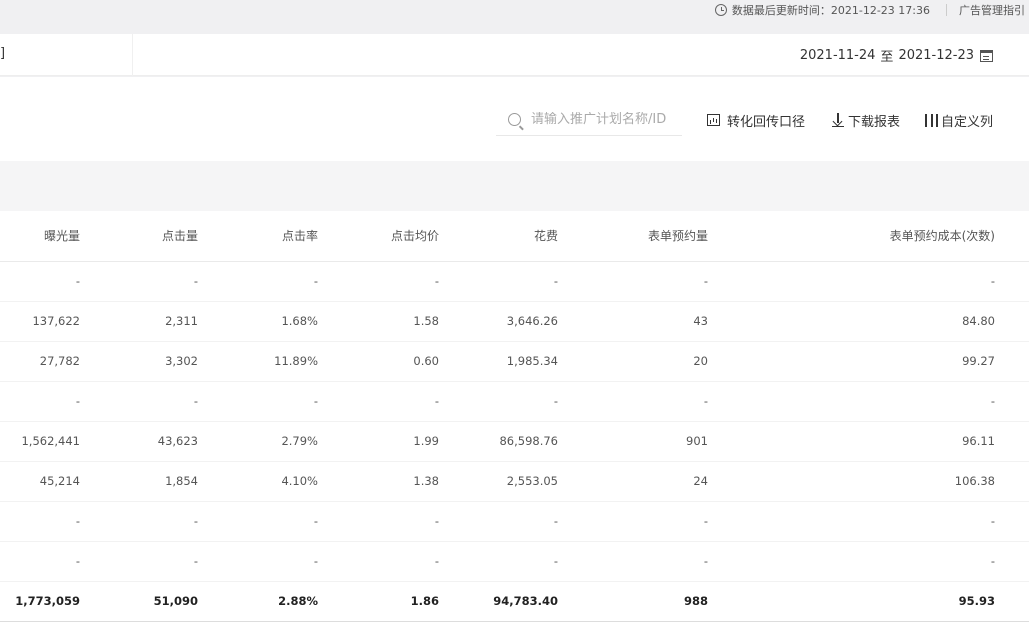  I want to click on cell-ctr: 11.89%, so click(258, 361).